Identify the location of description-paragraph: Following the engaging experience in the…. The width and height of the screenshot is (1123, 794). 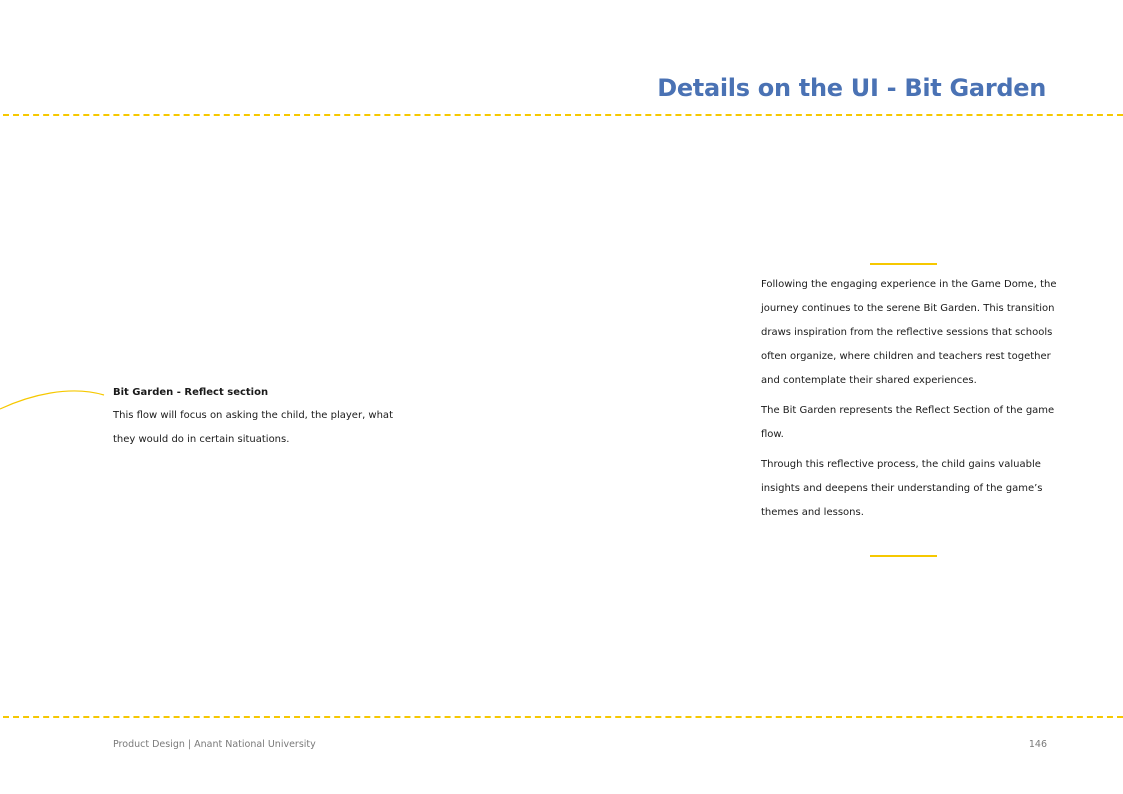
(909, 332).